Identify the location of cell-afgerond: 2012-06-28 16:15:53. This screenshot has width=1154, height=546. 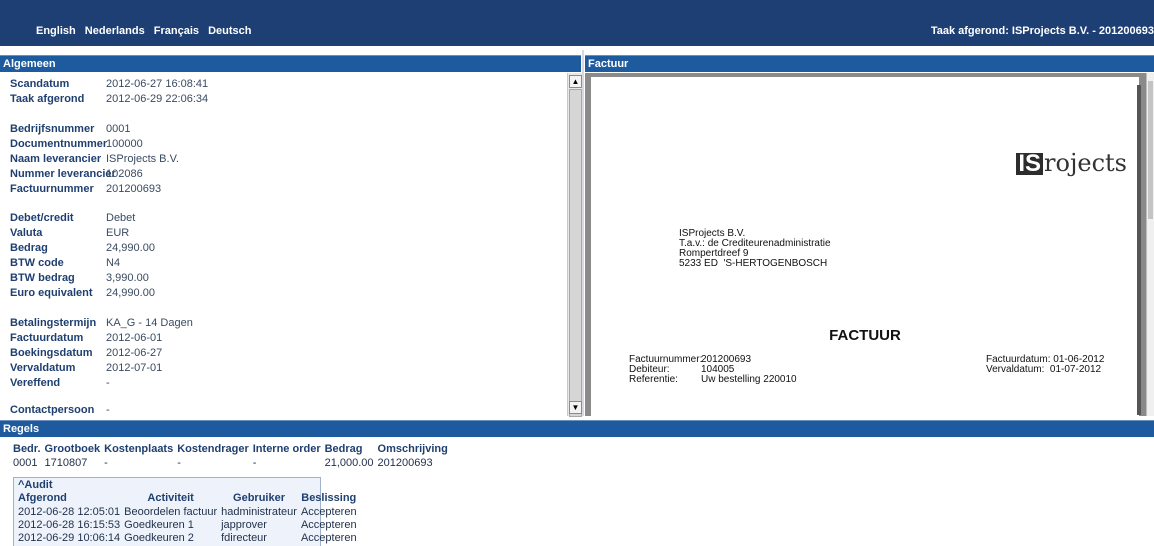
(69, 524).